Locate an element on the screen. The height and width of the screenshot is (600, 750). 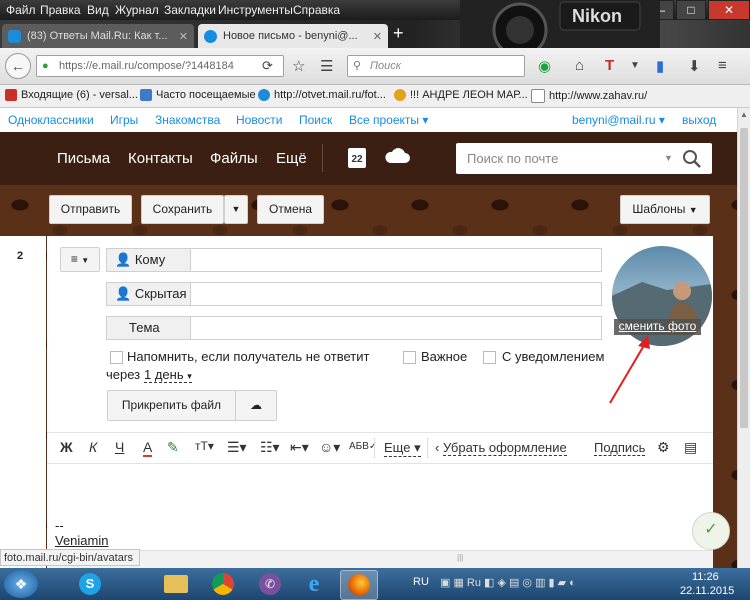
tray-icons: ▣ ▦ Ru ◧ ◈ ▤ ◎ ▥ ▮ ▰ ◐ is located at coordinates (508, 582).